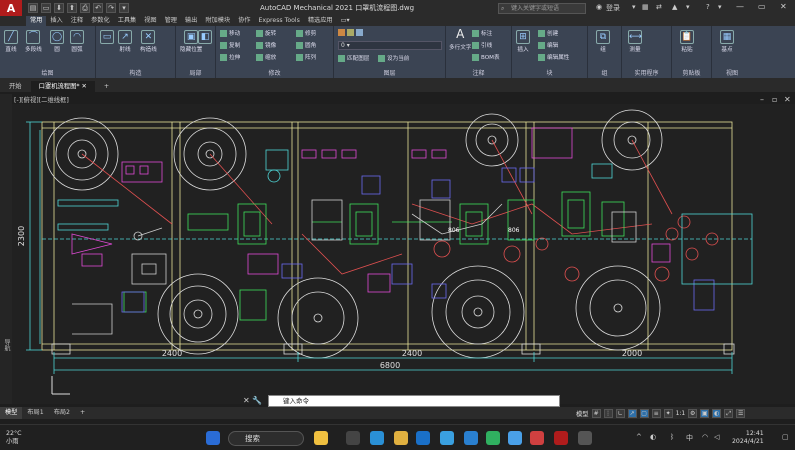  I want to click on group-tool: ⧉ 组, so click(603, 41).